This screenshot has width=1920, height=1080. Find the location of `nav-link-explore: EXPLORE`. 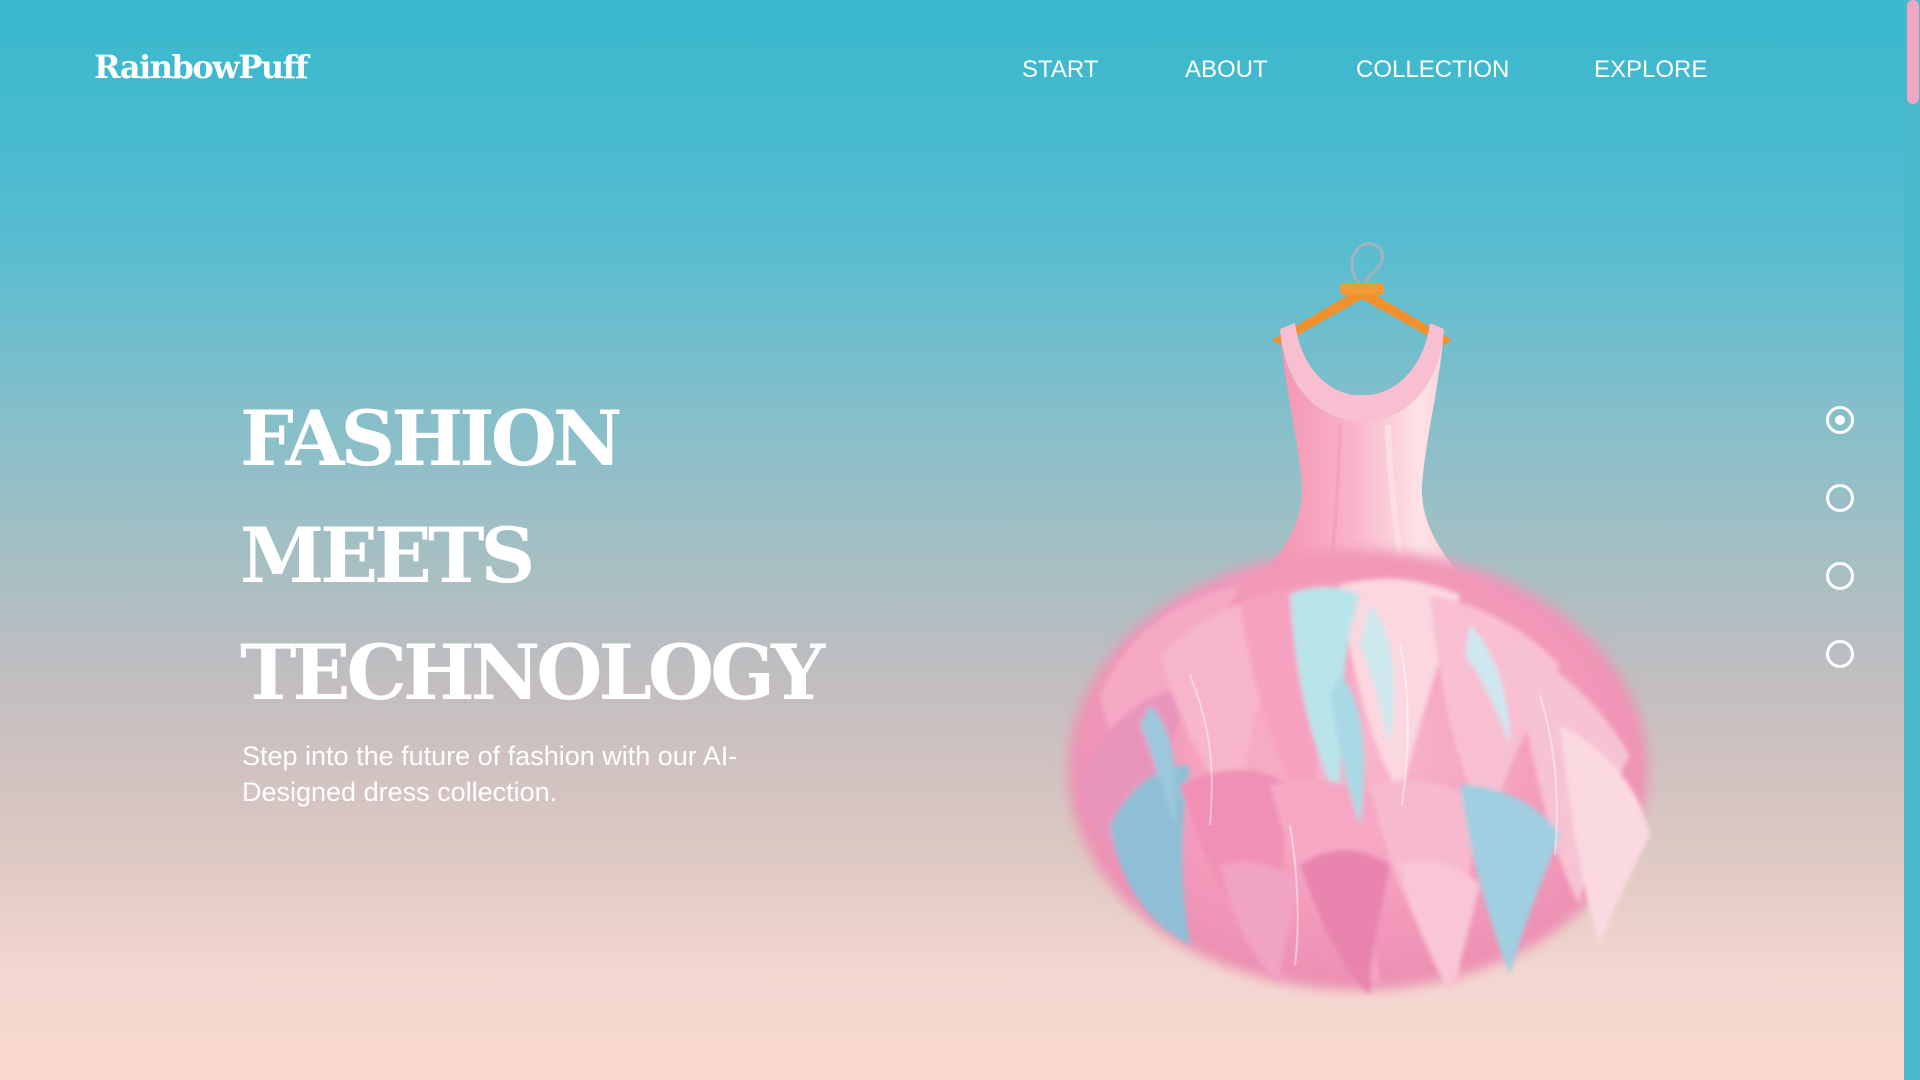

nav-link-explore: EXPLORE is located at coordinates (1650, 70).